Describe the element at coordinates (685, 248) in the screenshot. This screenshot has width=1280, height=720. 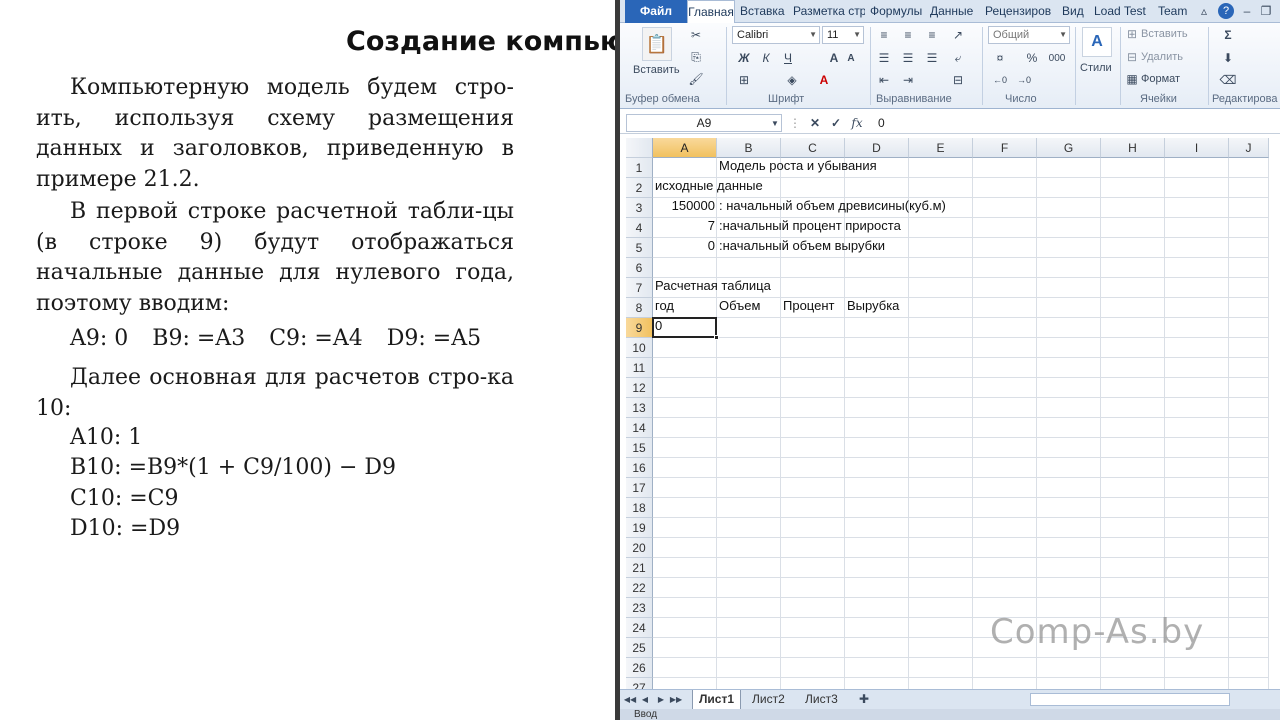
I see `cell-a5: 0` at that location.